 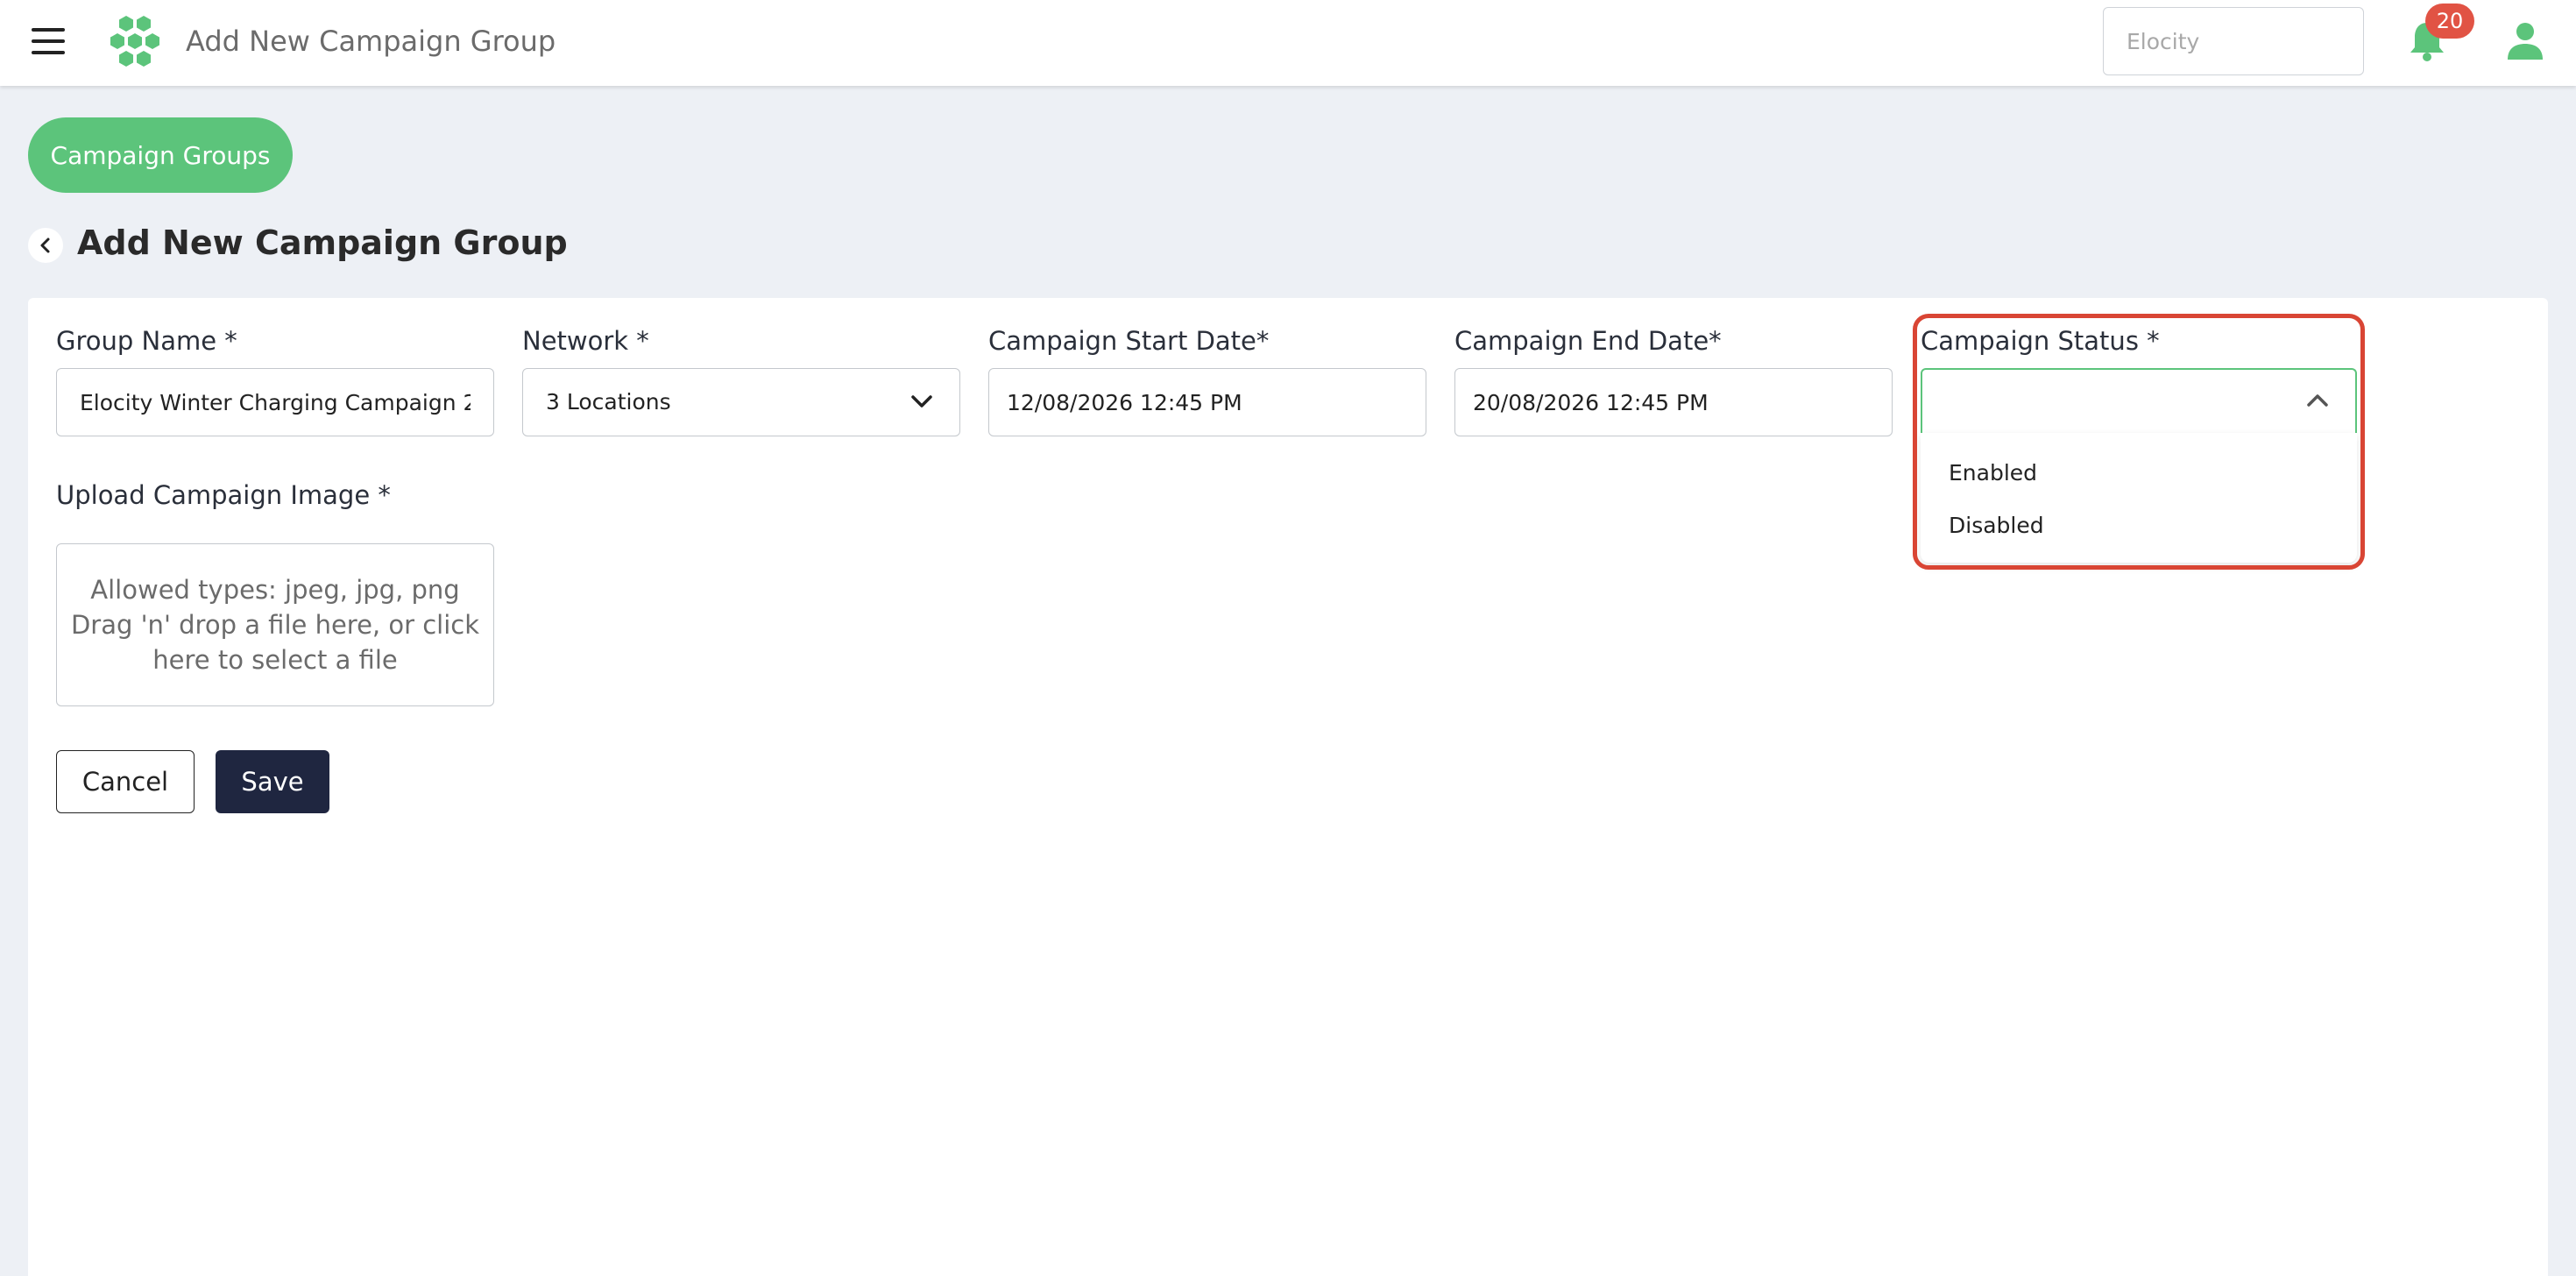 What do you see at coordinates (371, 41) in the screenshot?
I see `app-title: Add New Campaign Group` at bounding box center [371, 41].